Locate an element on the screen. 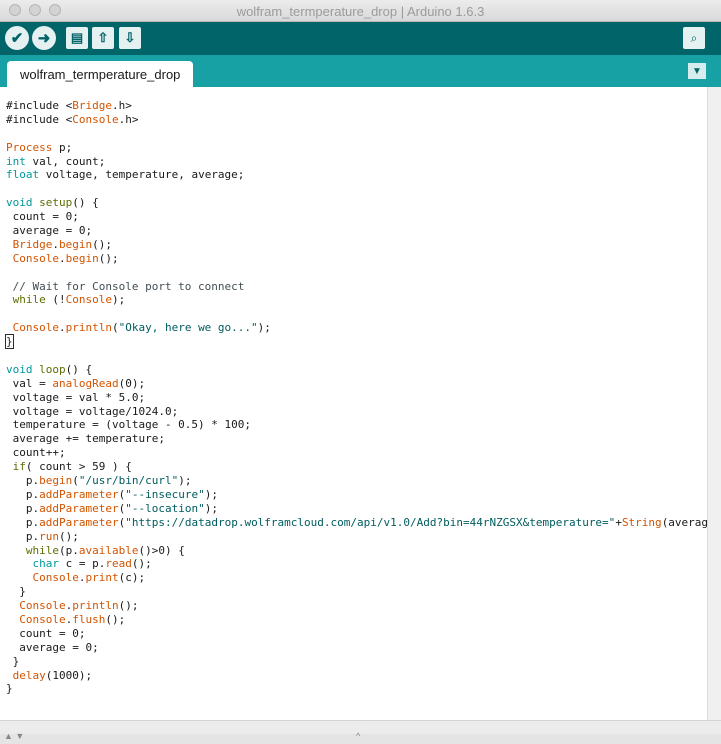 The image size is (721, 744). tab-menu-button: ▼ is located at coordinates (697, 71).